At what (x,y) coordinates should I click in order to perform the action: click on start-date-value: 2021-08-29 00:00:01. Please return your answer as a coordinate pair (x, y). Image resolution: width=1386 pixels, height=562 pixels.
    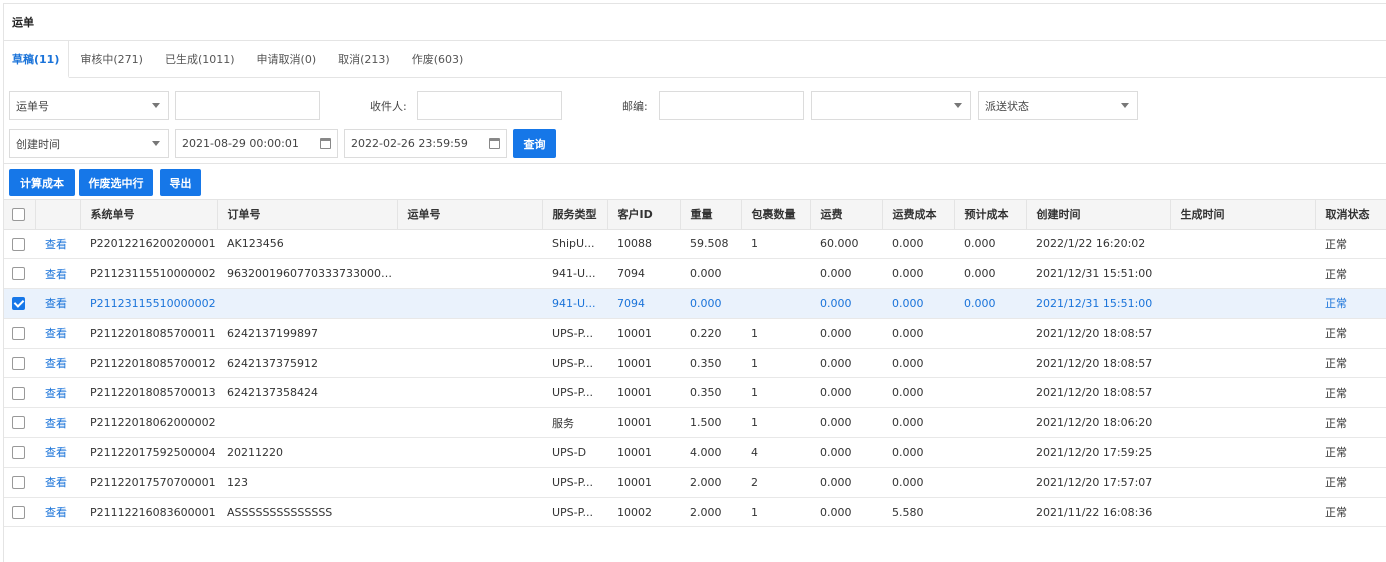
    Looking at the image, I should click on (240, 143).